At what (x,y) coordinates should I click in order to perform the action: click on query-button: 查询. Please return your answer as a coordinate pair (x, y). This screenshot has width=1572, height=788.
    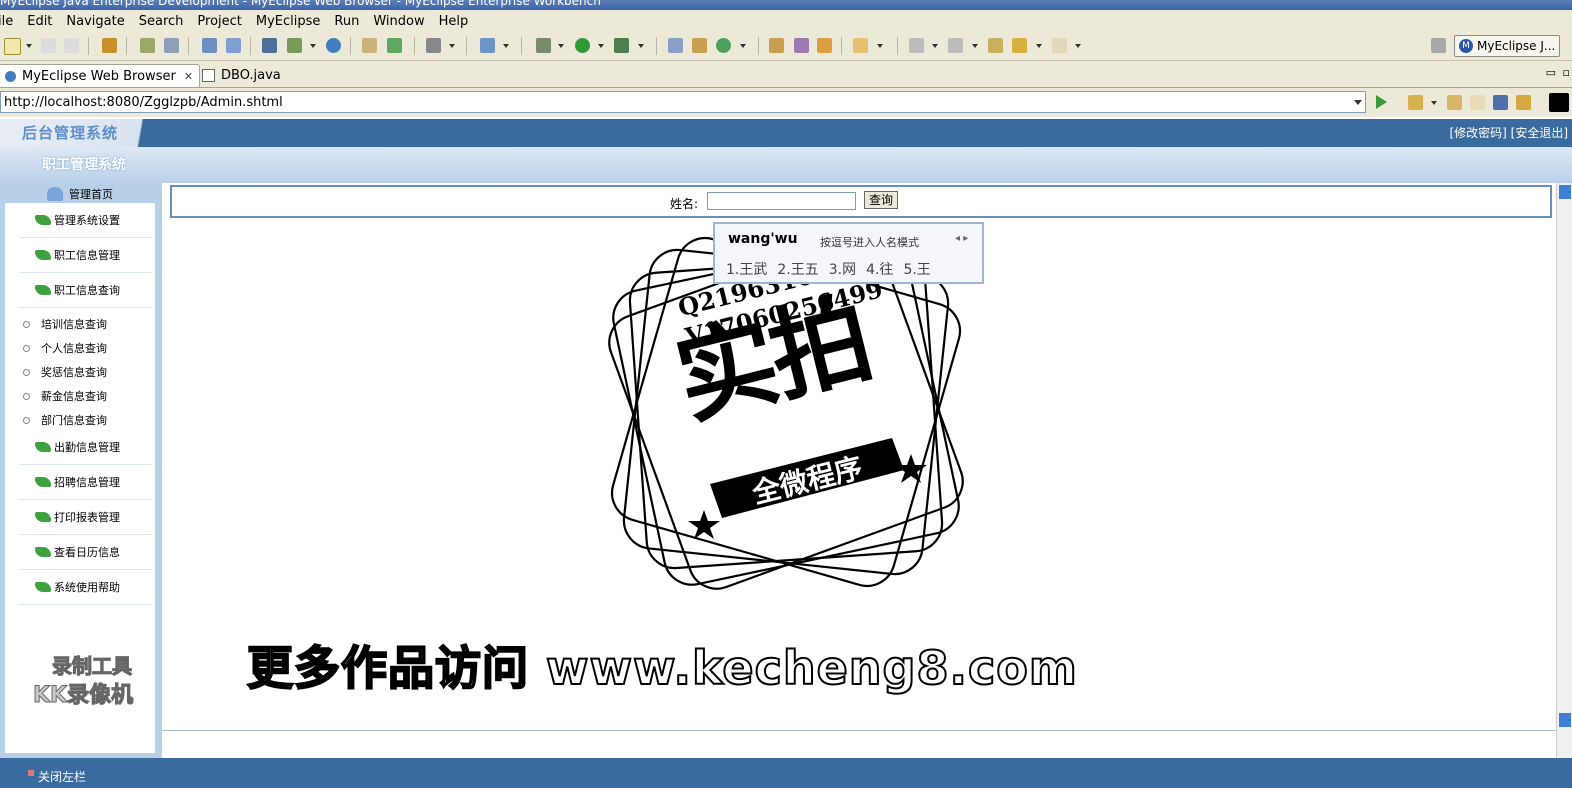
    Looking at the image, I should click on (881, 200).